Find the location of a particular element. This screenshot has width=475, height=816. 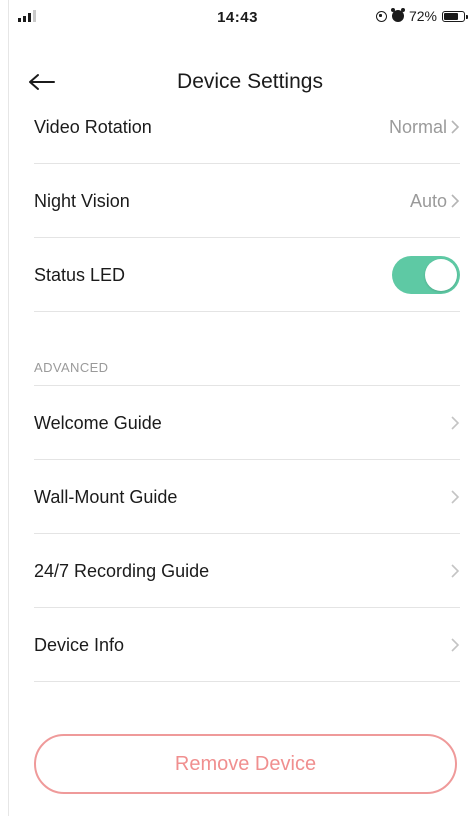

wall-mount-guide-label: Wall-Mount Guide is located at coordinates (106, 496).